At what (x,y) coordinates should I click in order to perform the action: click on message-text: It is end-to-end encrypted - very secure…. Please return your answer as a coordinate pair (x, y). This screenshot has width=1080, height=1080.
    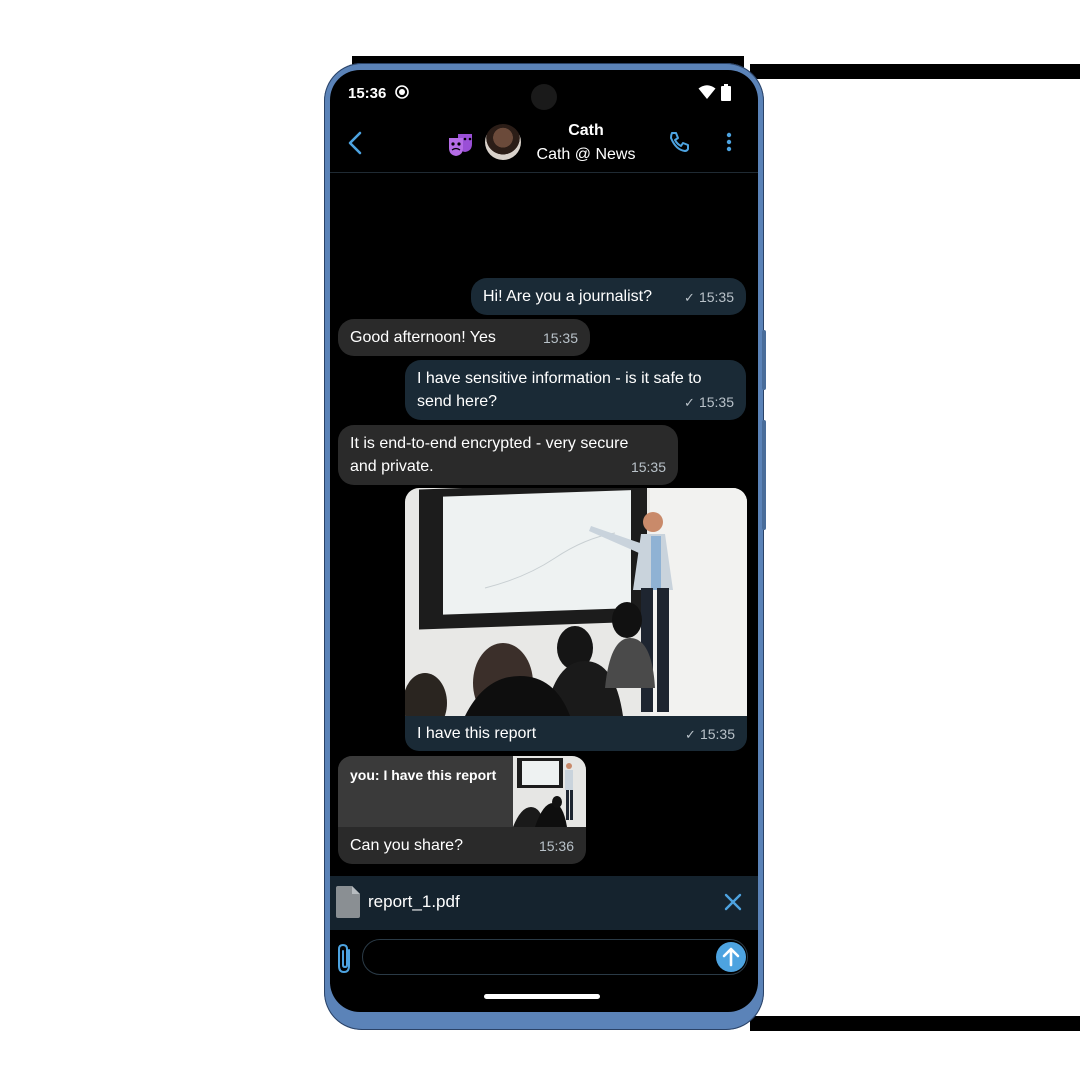
    Looking at the image, I should click on (489, 455).